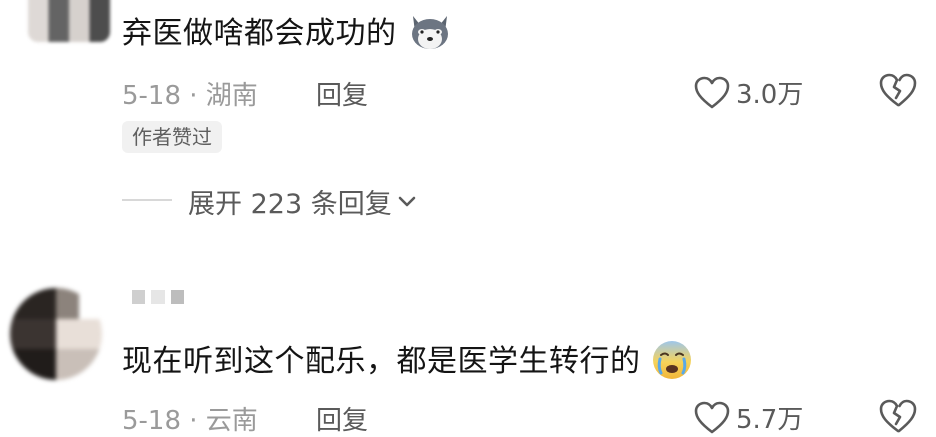  Describe the element at coordinates (172, 137) in the screenshot. I see `author-liked-badge: 作者赞过` at that location.